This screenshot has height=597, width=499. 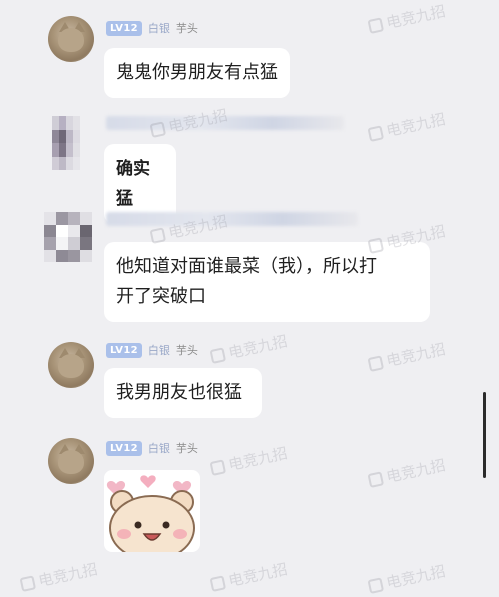 I want to click on message-bubble: 我男朋友也很猛, so click(x=183, y=393).